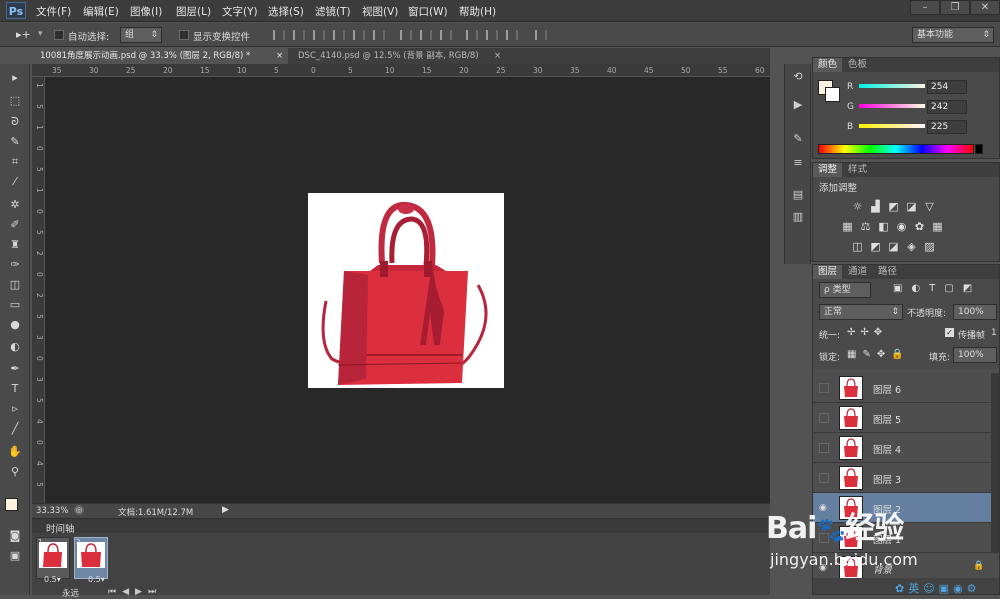  I want to click on align-top-icon, so click(279, 35).